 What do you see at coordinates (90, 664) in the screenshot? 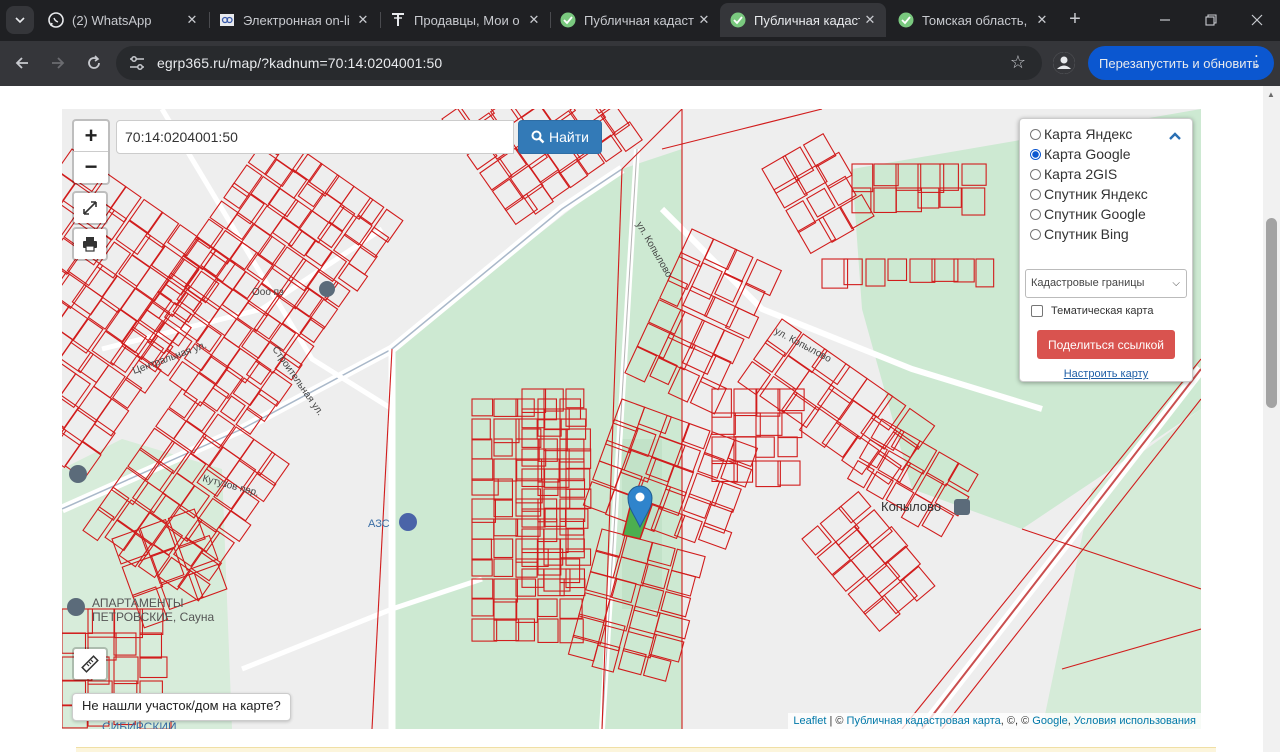
I see `ruler-button` at bounding box center [90, 664].